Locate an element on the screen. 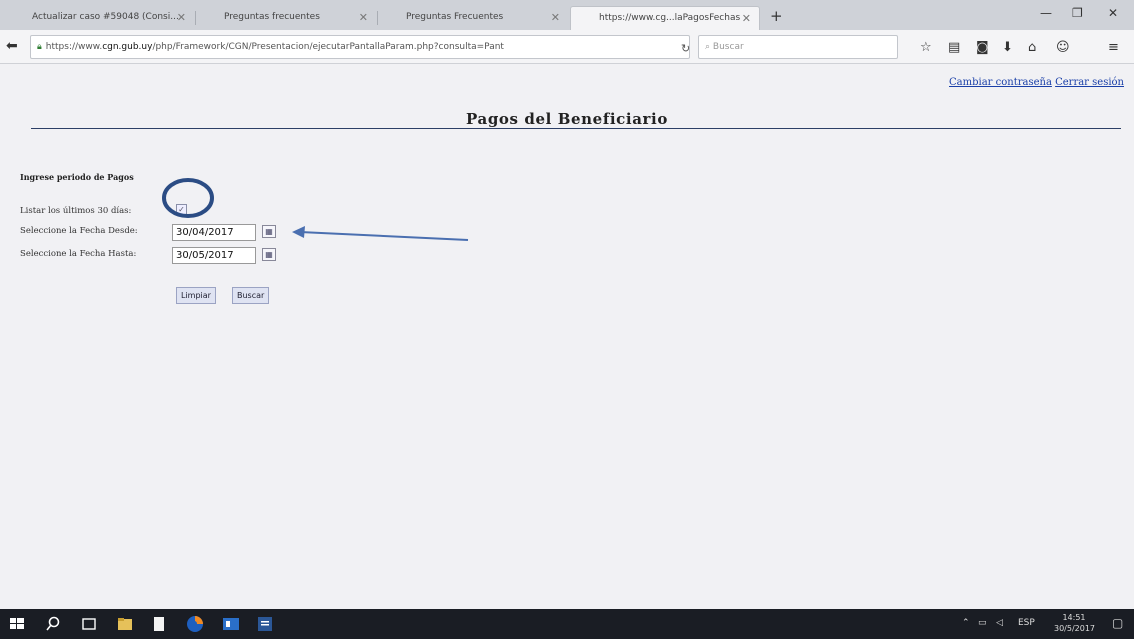  new-tab-icon: + is located at coordinates (776, 16).